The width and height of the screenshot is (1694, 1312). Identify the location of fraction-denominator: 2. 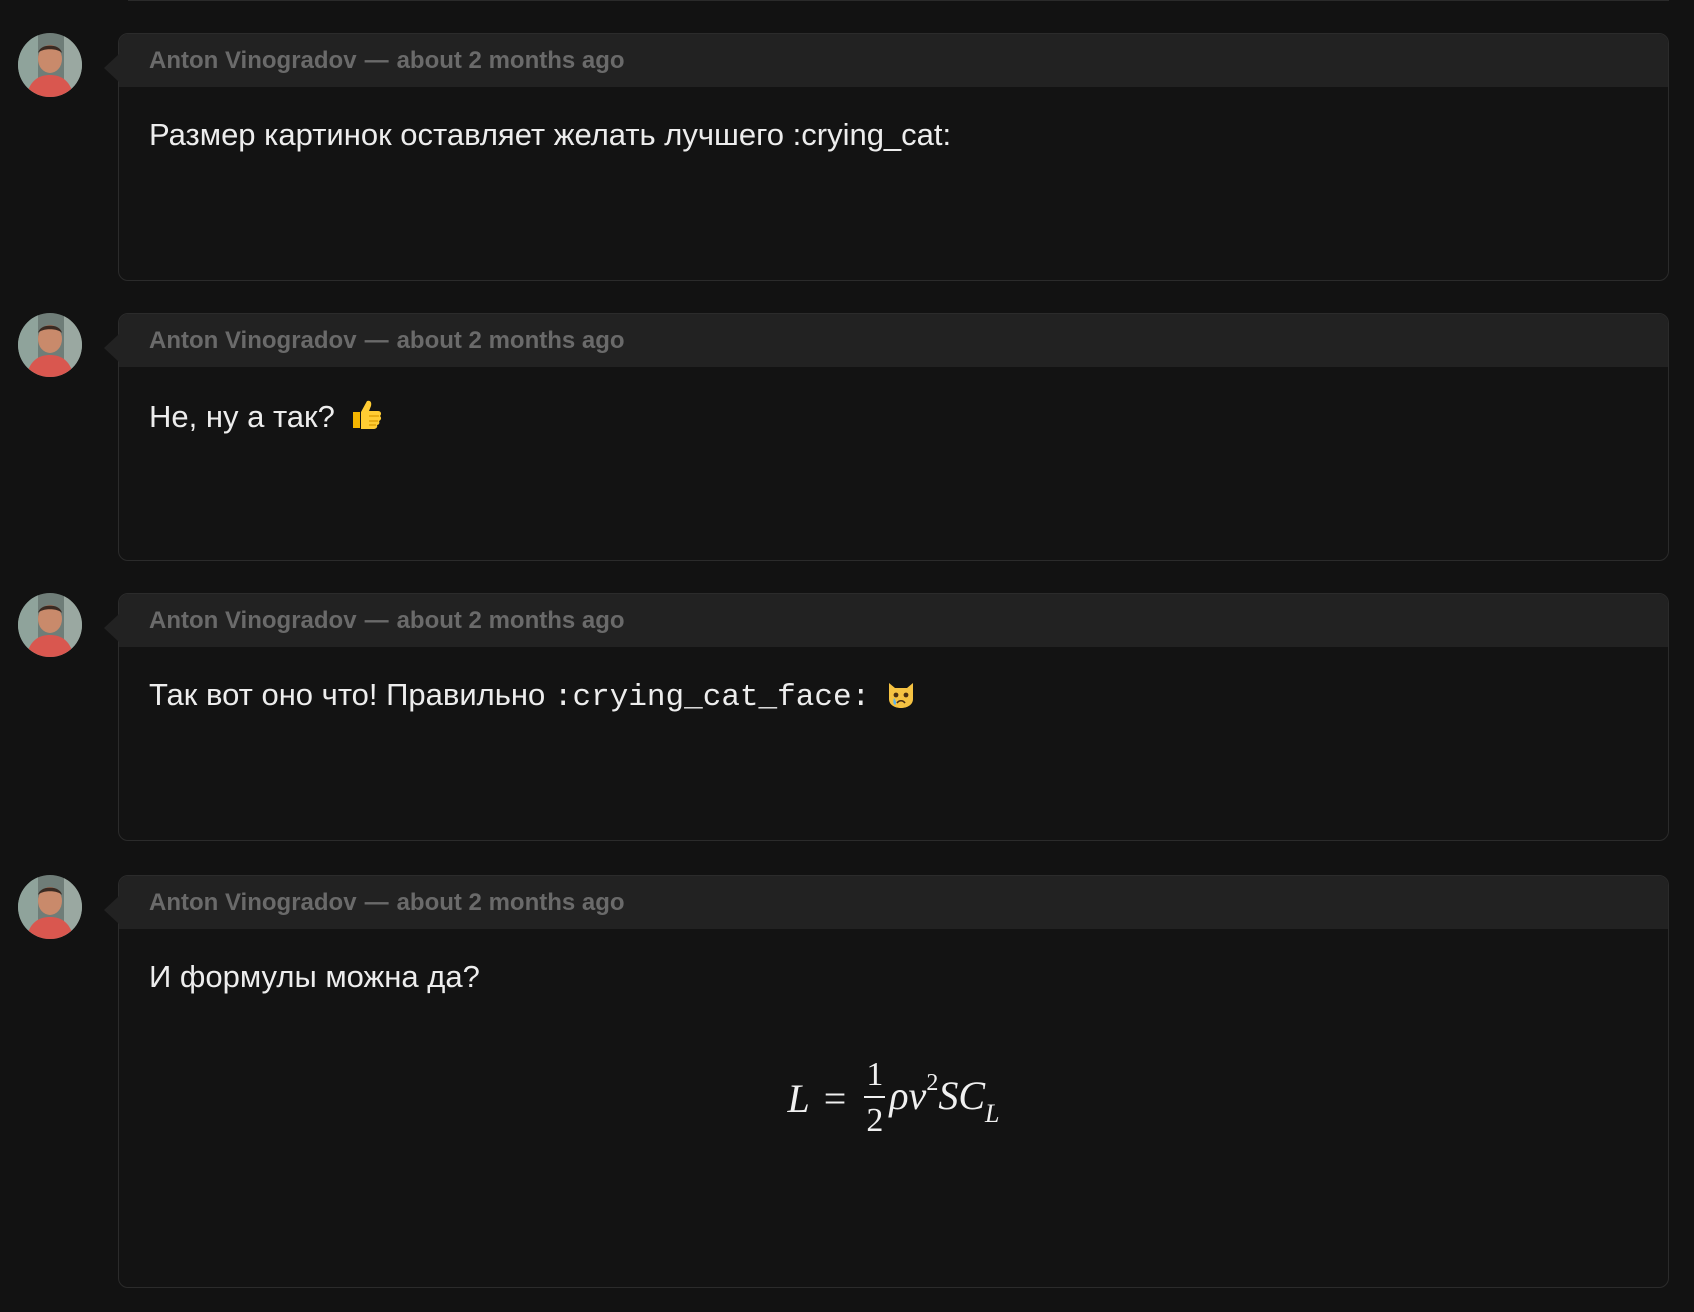
(875, 1120).